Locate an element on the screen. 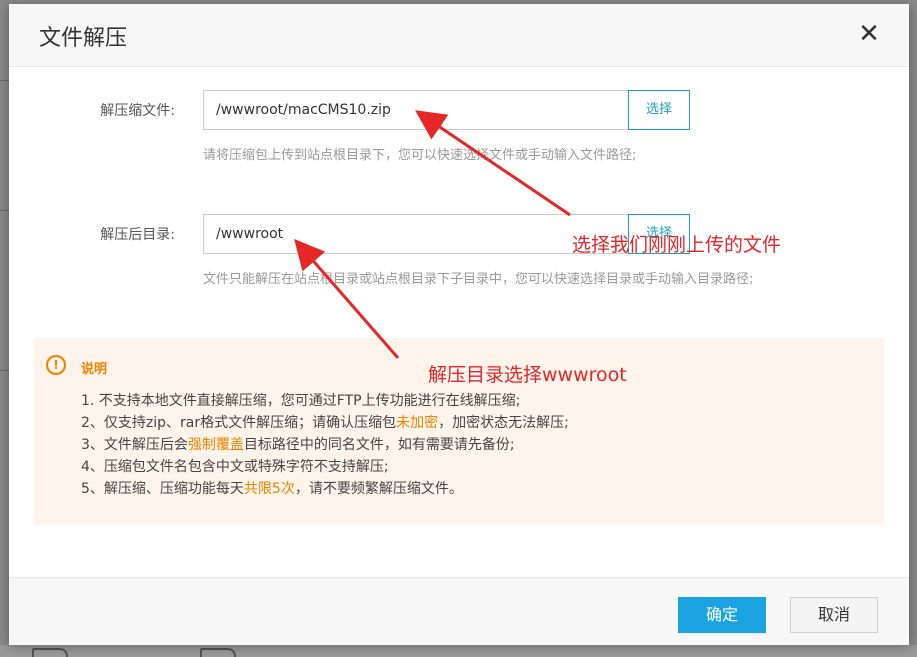 The image size is (917, 657). notice-line-5: 5、解压缩、压缩功能每天共限5次，请不要频繁解压缩文件。 is located at coordinates (272, 488).